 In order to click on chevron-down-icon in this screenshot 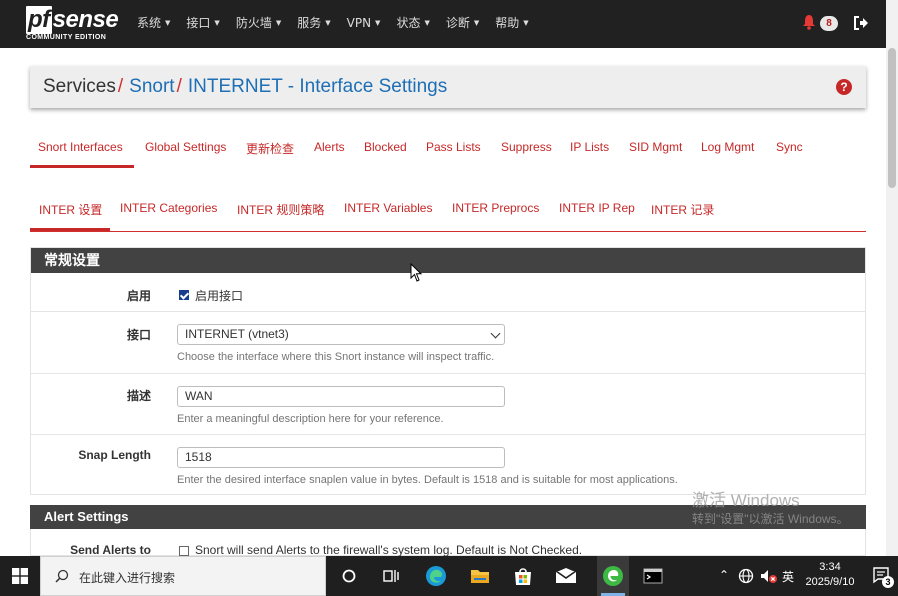, I will do `click(495, 333)`.